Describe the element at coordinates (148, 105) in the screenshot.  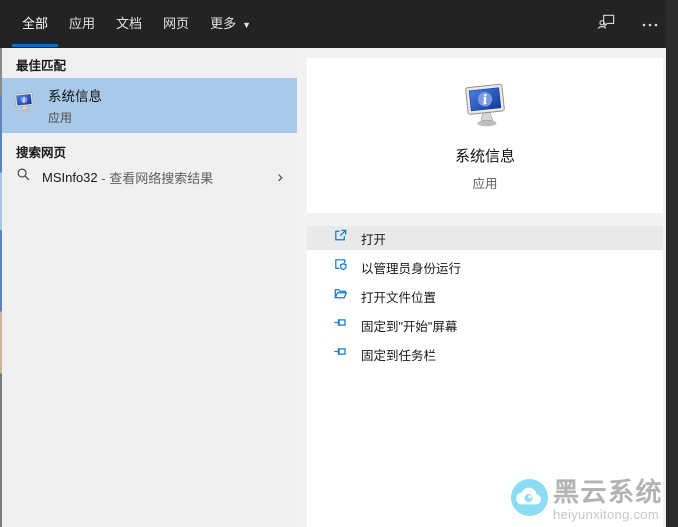
I see `best-match-item: i 系统信息 应用` at that location.